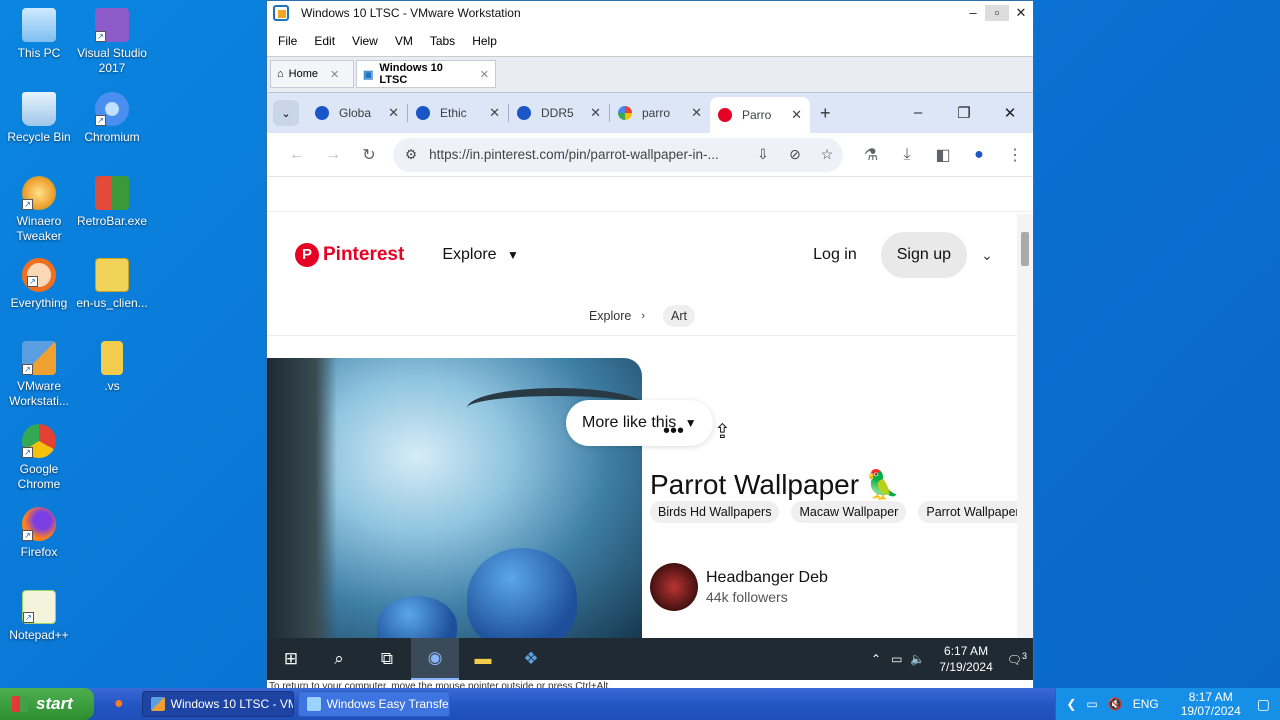 This screenshot has width=1280, height=720. What do you see at coordinates (312, 74) in the screenshot?
I see `vm-tab-home: ⌂ Home ✕` at bounding box center [312, 74].